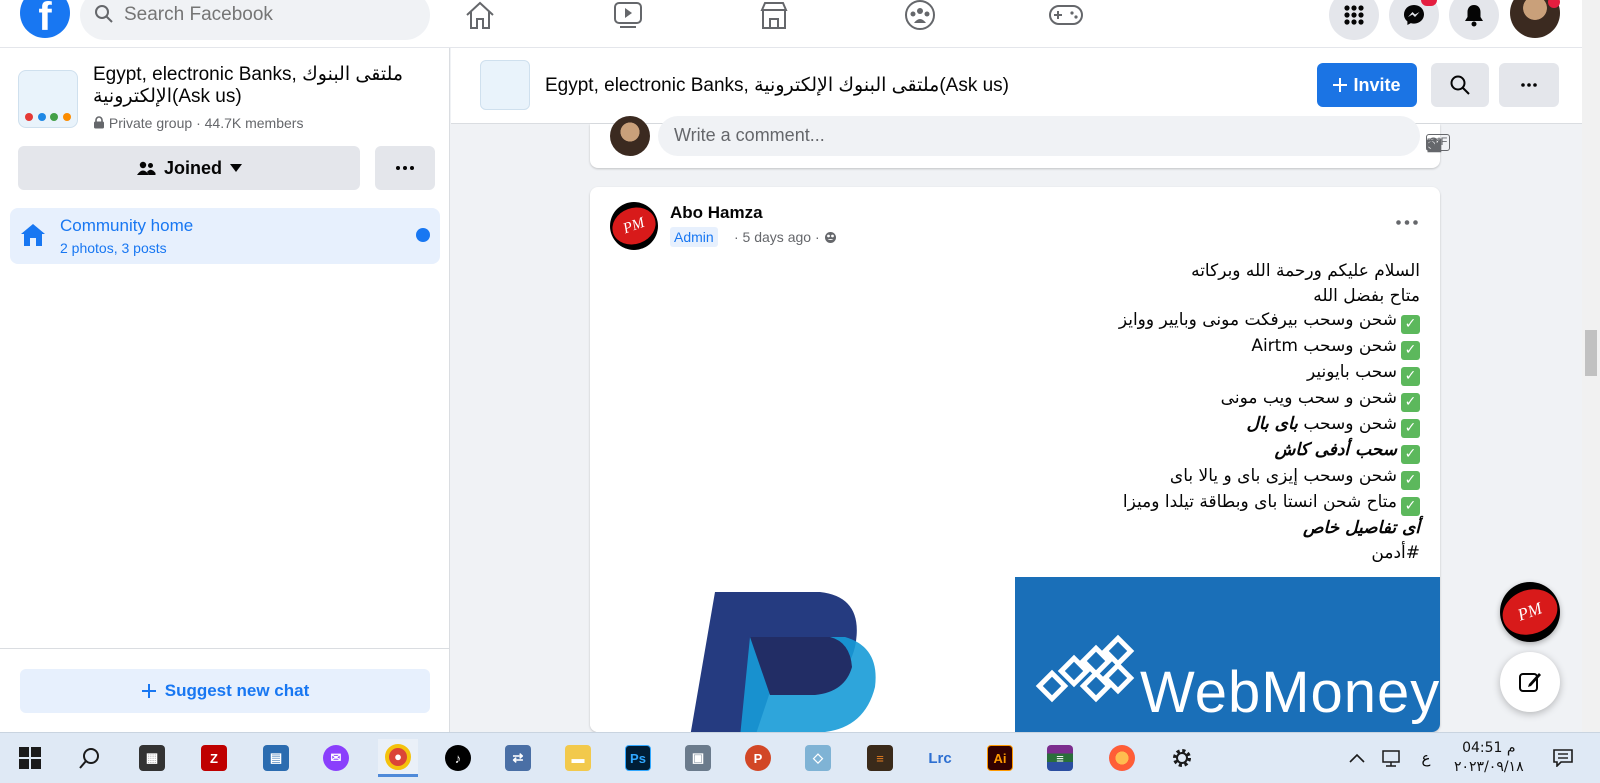 Image resolution: width=1600 pixels, height=783 pixels. I want to click on sticker-icon: ◪, so click(1434, 144).